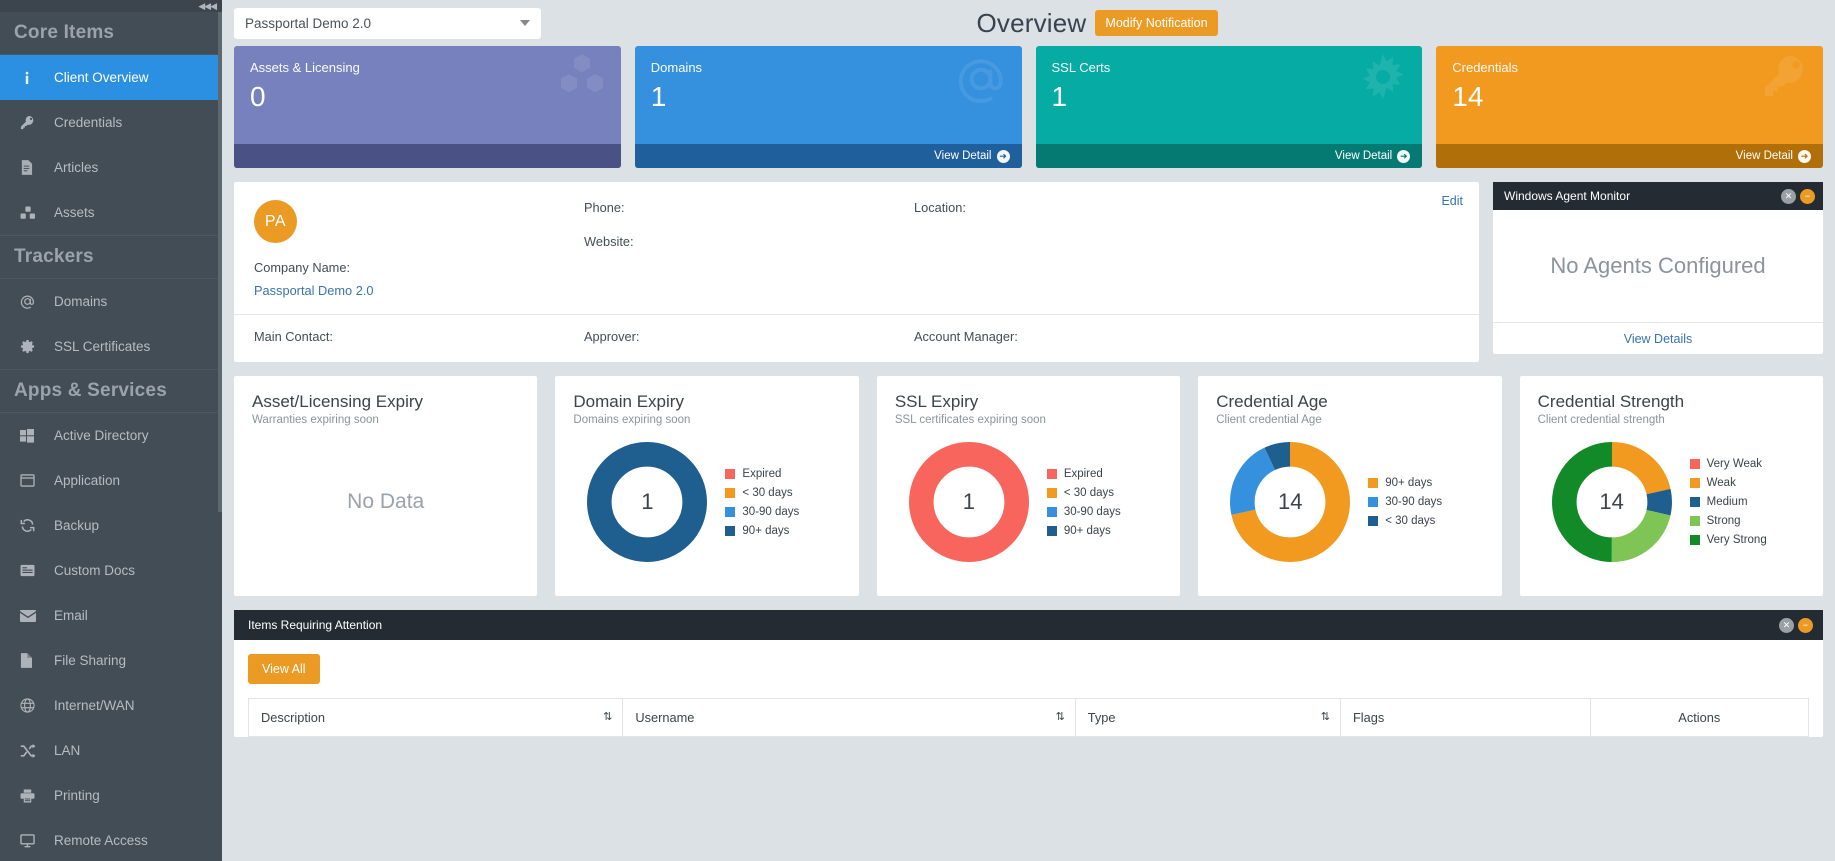  Describe the element at coordinates (77, 795) in the screenshot. I see `sidebar-item-label: Printing` at that location.